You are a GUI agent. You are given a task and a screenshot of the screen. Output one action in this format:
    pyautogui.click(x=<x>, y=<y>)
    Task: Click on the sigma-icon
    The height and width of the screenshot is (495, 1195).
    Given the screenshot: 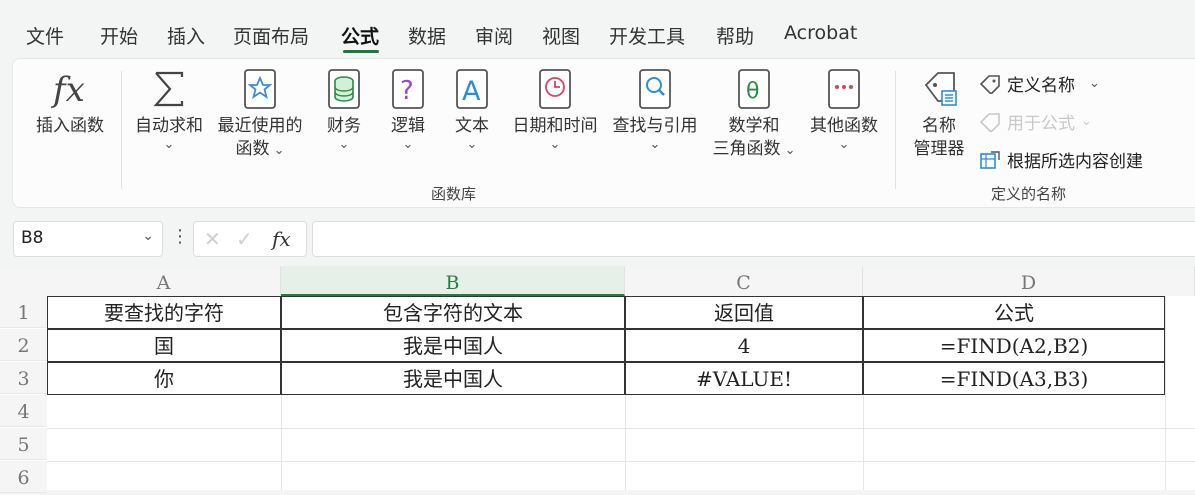 What is the action you would take?
    pyautogui.click(x=168, y=89)
    